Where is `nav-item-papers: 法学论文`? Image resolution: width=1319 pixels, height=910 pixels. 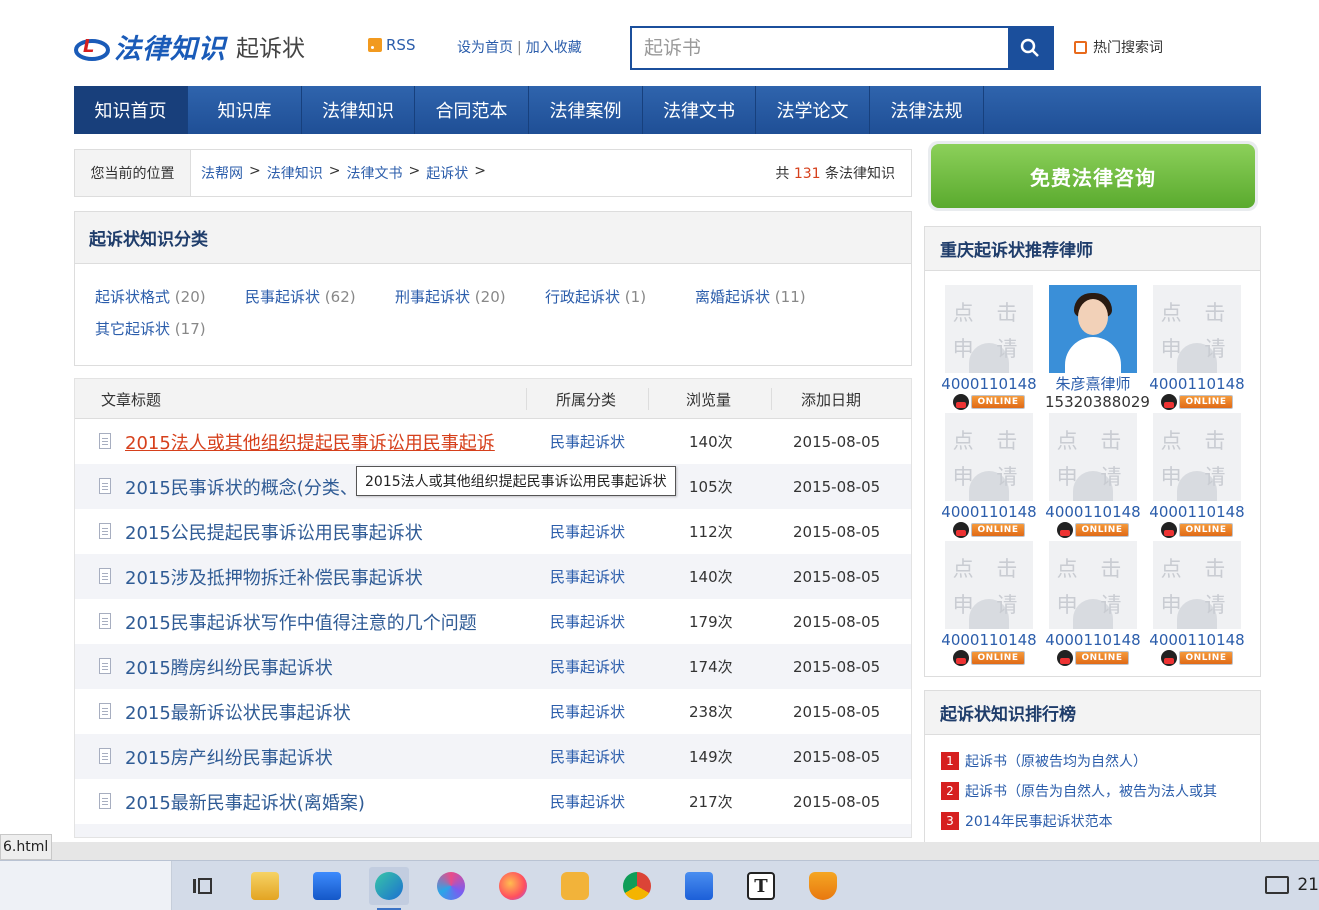 nav-item-papers: 法学论文 is located at coordinates (813, 110).